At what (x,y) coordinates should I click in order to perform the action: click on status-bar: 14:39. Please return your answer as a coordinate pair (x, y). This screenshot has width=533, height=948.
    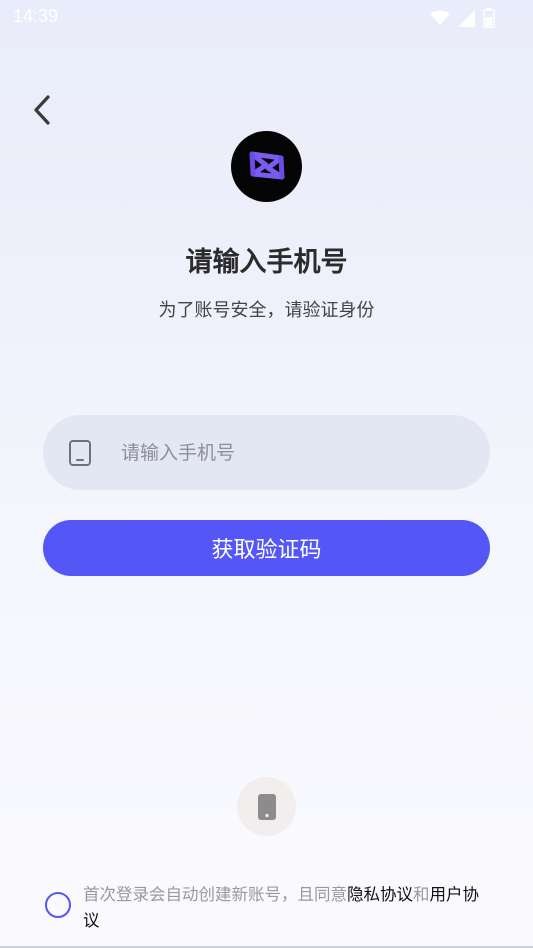
    Looking at the image, I should click on (266, 18).